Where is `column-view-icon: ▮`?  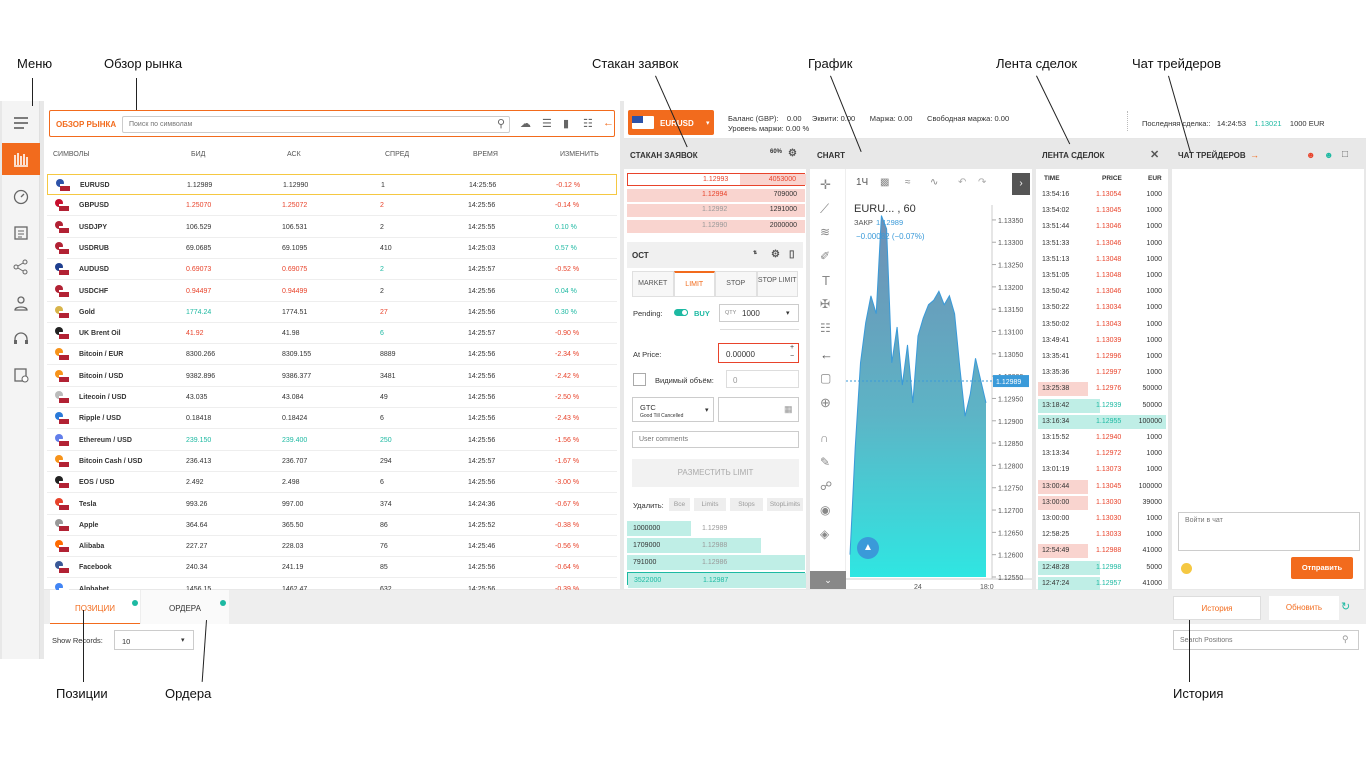
column-view-icon: ▮ is located at coordinates (566, 123).